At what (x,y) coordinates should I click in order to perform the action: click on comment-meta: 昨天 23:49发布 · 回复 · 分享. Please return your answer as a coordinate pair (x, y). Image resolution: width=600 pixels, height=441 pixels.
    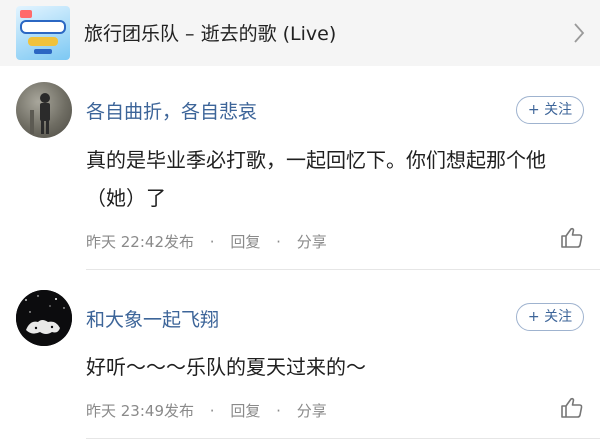
    Looking at the image, I should click on (206, 410).